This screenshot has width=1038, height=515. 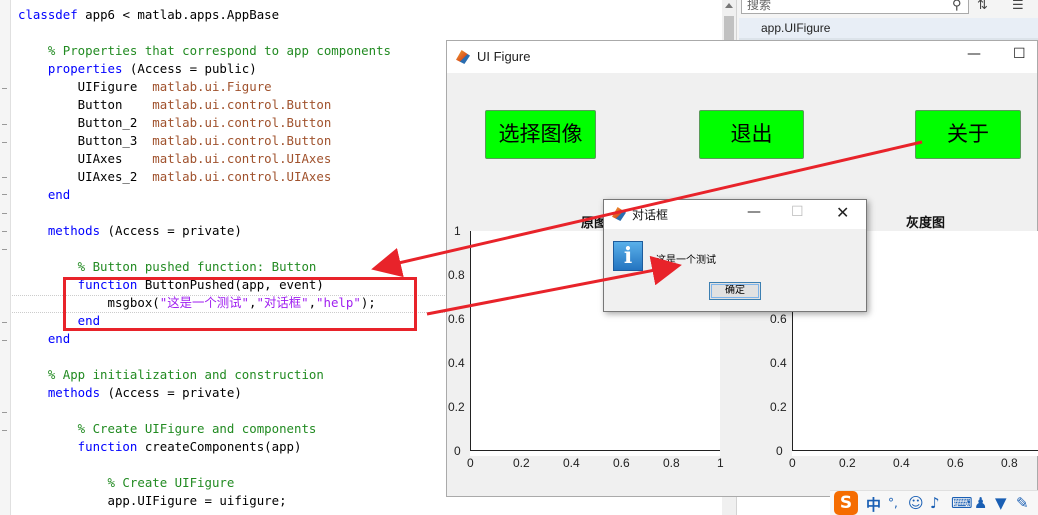 What do you see at coordinates (78, 446) in the screenshot?
I see `code-token: function` at bounding box center [78, 446].